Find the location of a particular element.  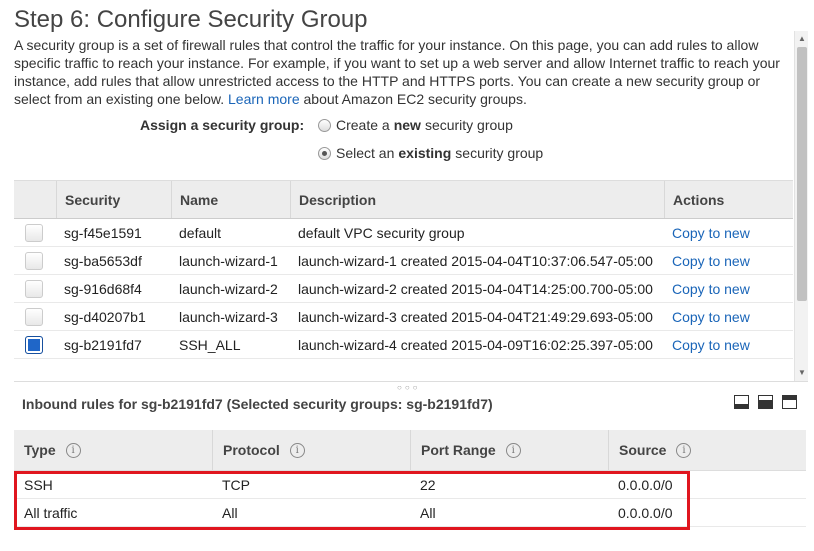

cell-security-id: sg-b2191fd7 is located at coordinates (103, 344).